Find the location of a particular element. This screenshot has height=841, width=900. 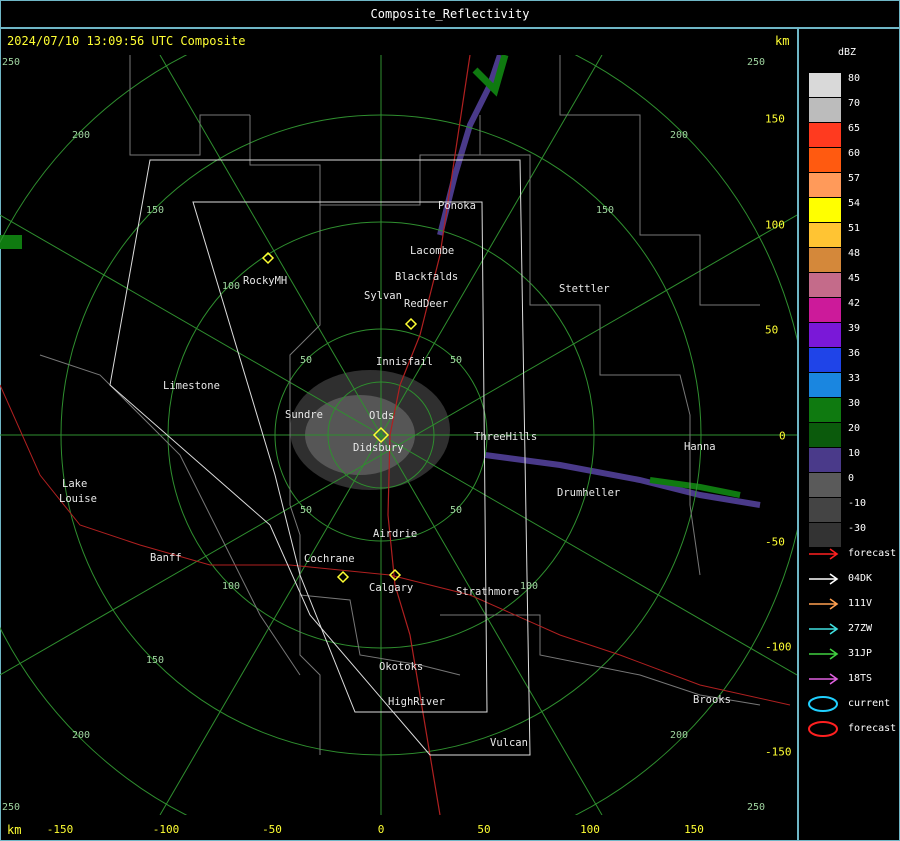

dbz-label: 0 is located at coordinates (851, 478).